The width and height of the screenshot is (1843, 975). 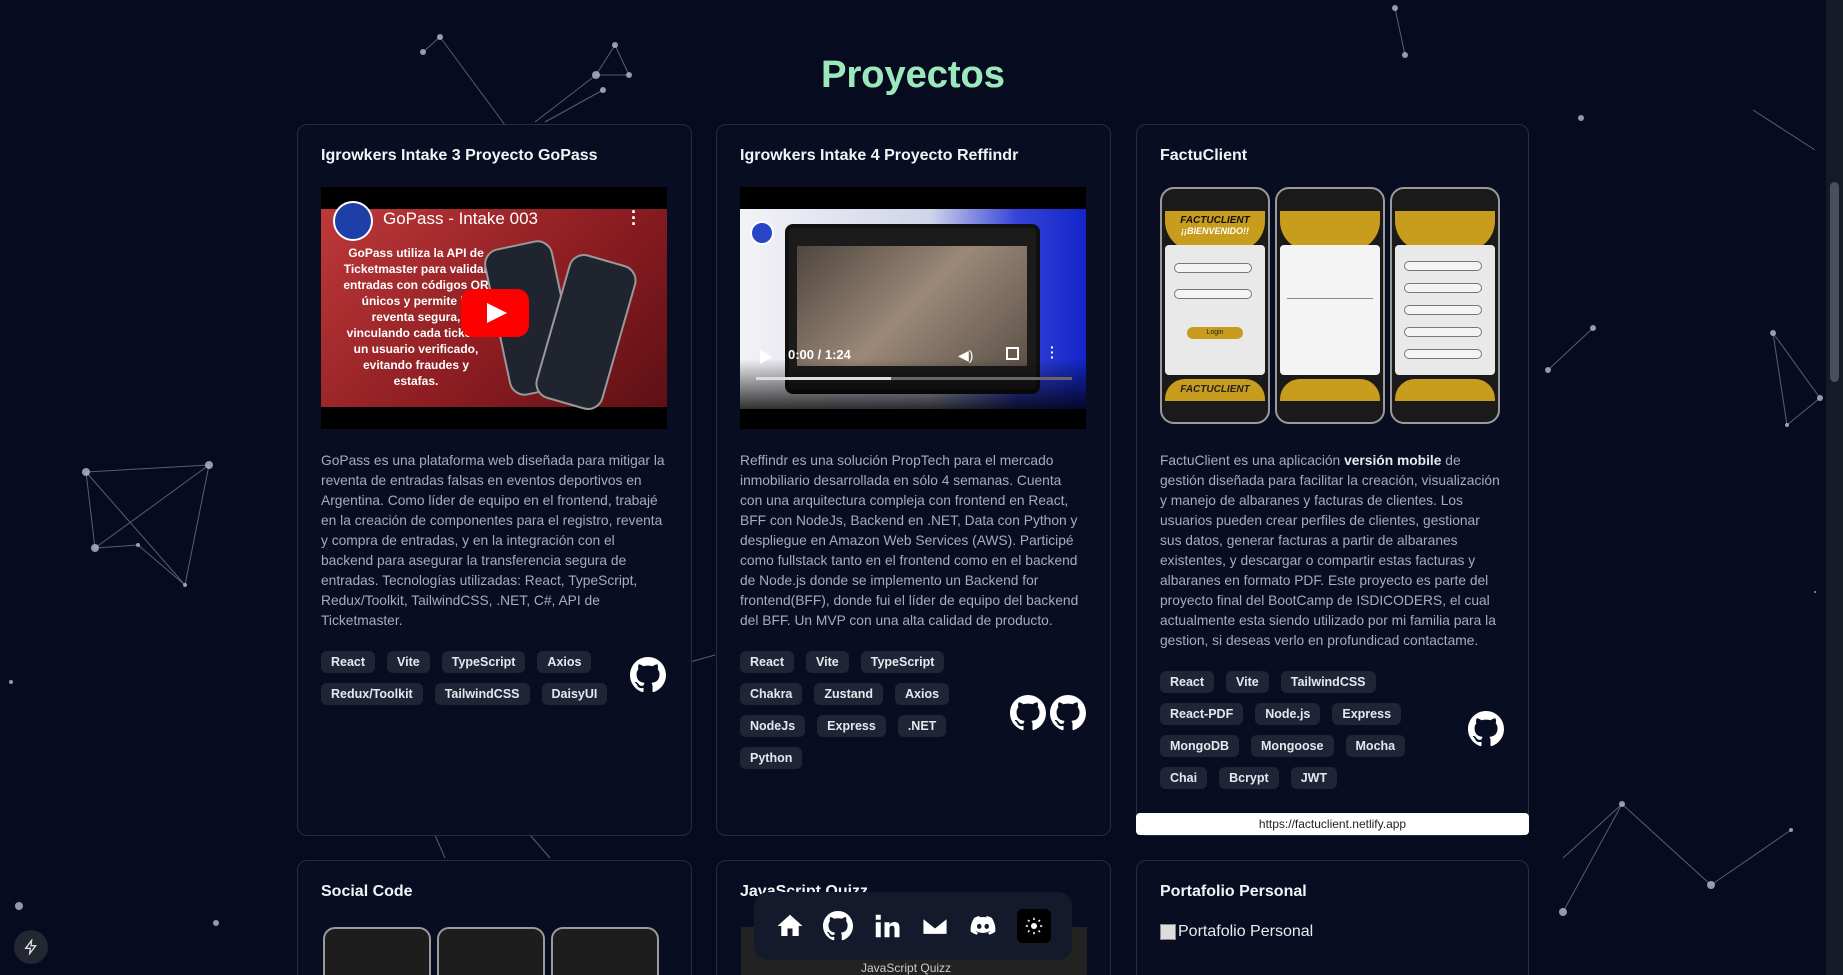 What do you see at coordinates (1834, 282) in the screenshot?
I see `scrollbar-thumb` at bounding box center [1834, 282].